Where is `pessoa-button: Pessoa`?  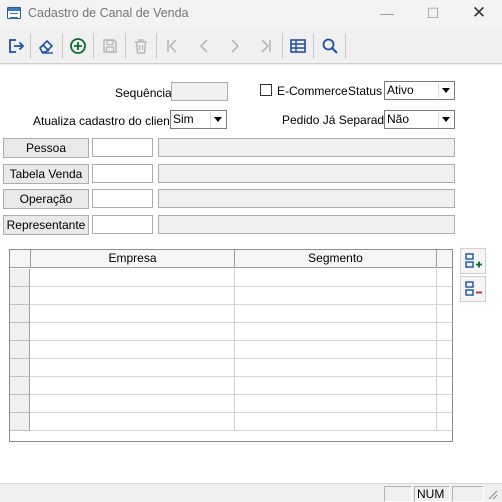
pessoa-button: Pessoa is located at coordinates (46, 148).